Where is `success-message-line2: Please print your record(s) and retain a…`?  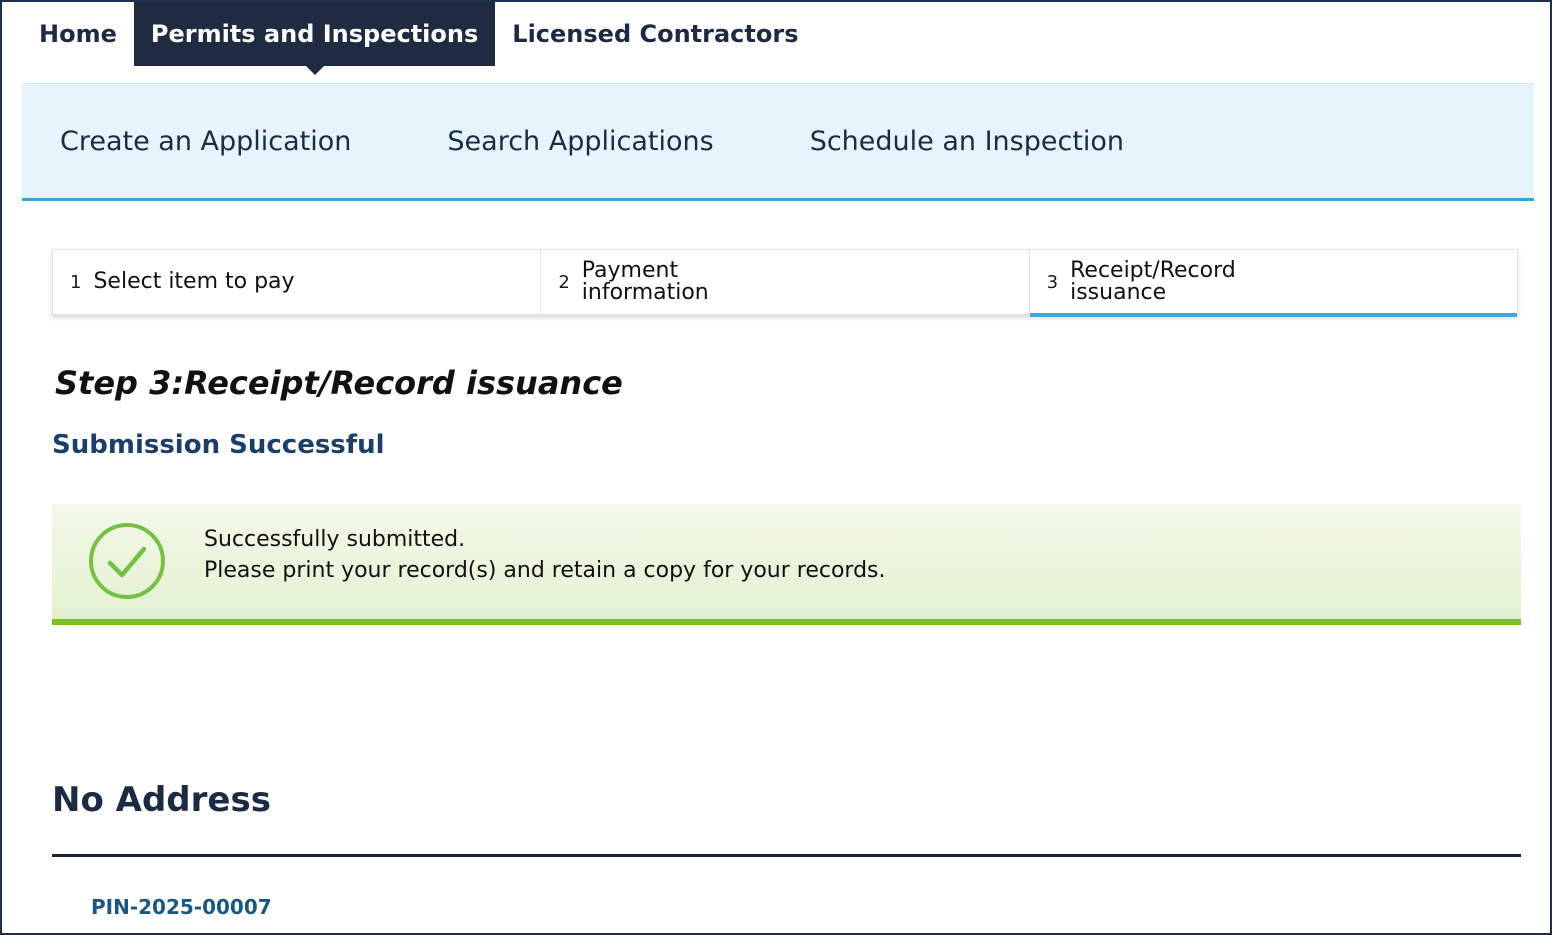 success-message-line2: Please print your record(s) and retain a… is located at coordinates (545, 570).